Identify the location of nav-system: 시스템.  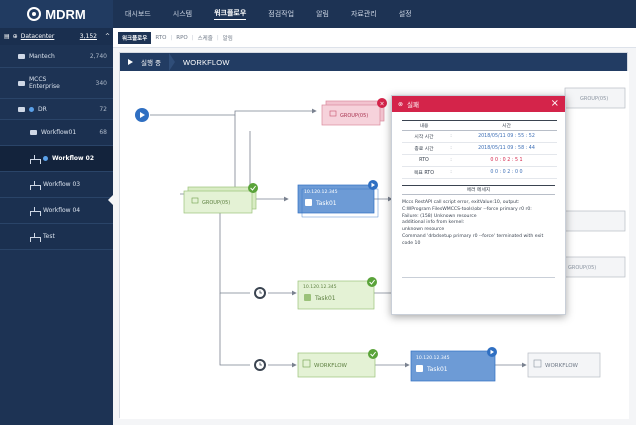
(182, 14).